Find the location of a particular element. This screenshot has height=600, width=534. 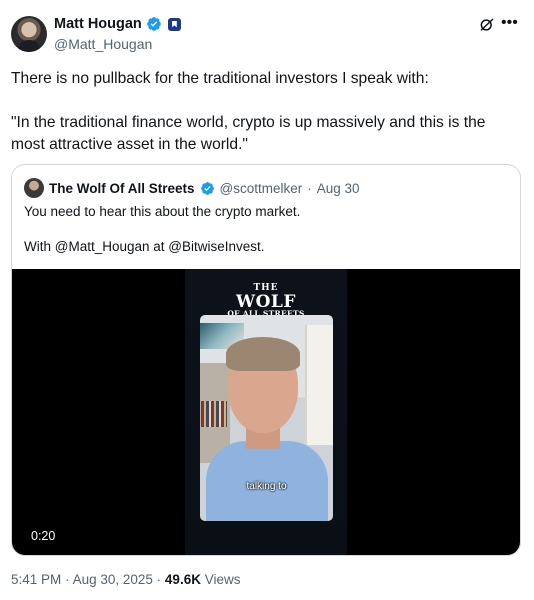

affiliate-badge-icon is located at coordinates (174, 24).